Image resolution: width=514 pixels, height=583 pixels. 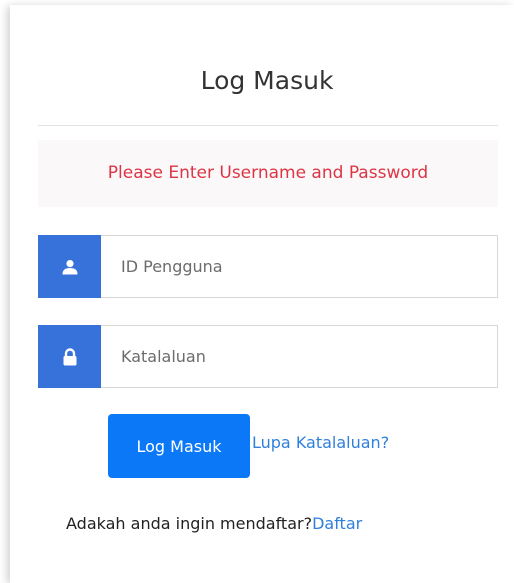 I want to click on password-group, so click(x=268, y=356).